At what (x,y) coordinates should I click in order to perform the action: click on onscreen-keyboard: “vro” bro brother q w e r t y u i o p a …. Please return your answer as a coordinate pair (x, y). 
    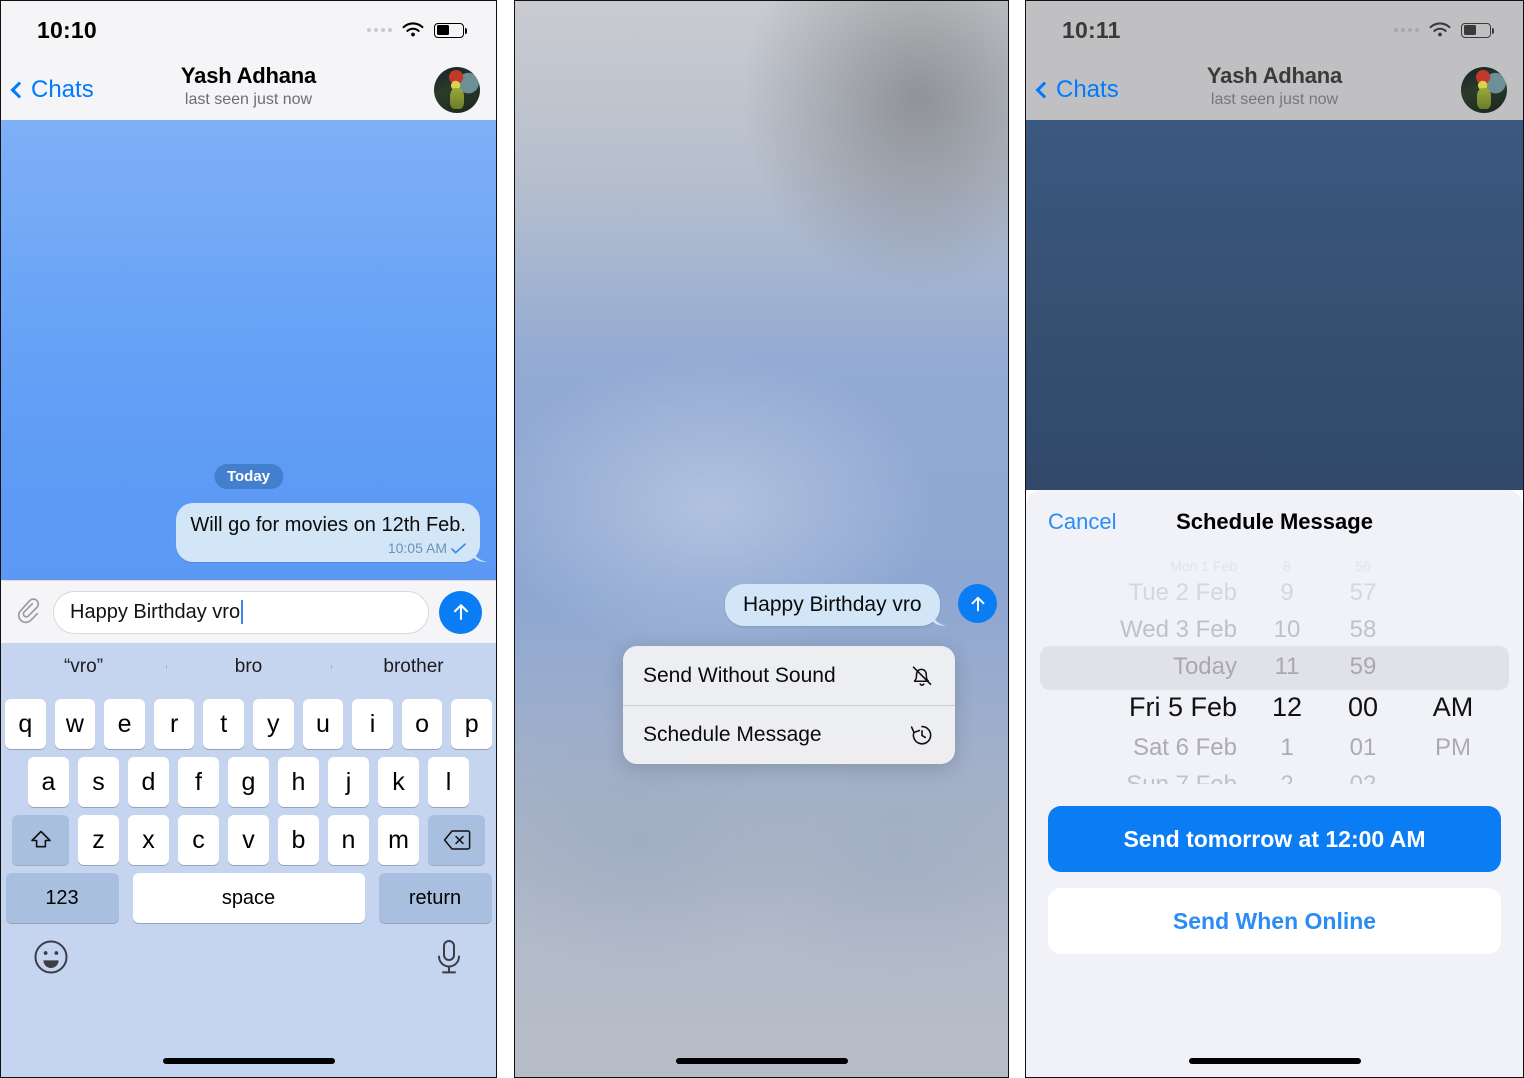
    Looking at the image, I should click on (248, 860).